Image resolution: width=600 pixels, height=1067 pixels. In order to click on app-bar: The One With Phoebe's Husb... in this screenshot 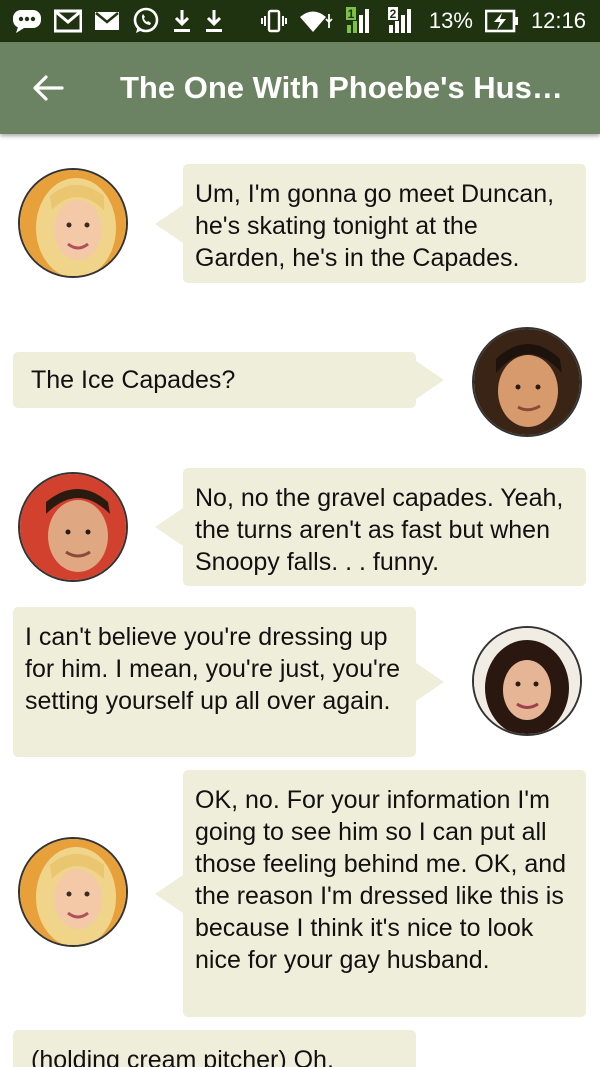, I will do `click(300, 88)`.